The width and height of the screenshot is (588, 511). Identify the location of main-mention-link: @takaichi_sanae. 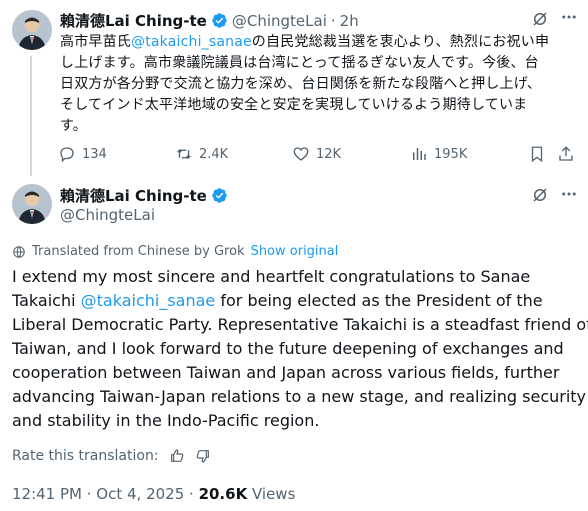
(148, 300).